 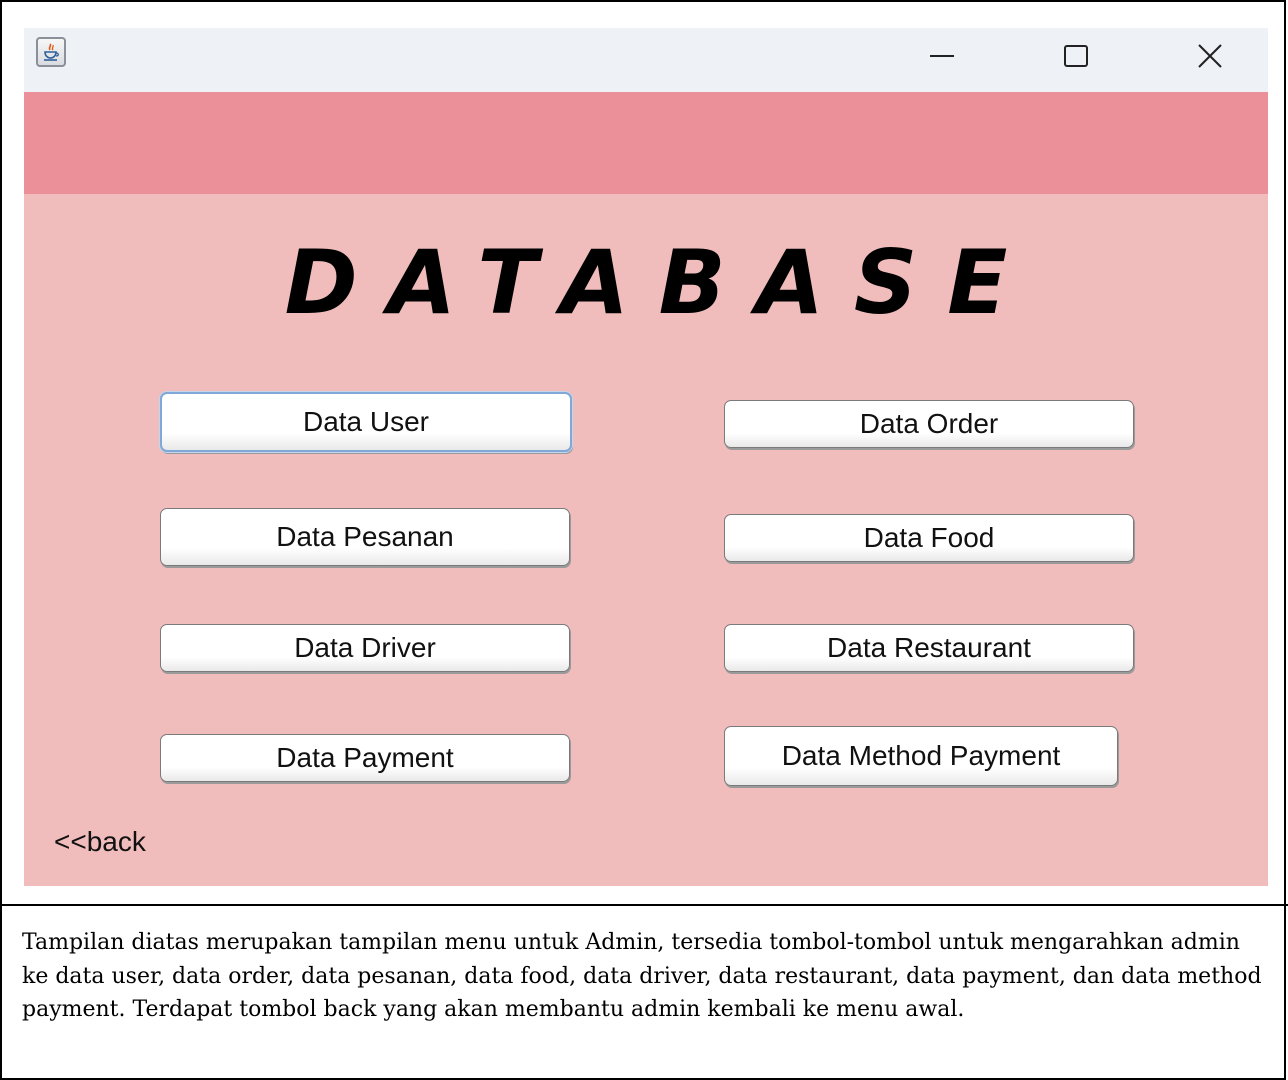 I want to click on data-food-button: Data Food, so click(x=929, y=538).